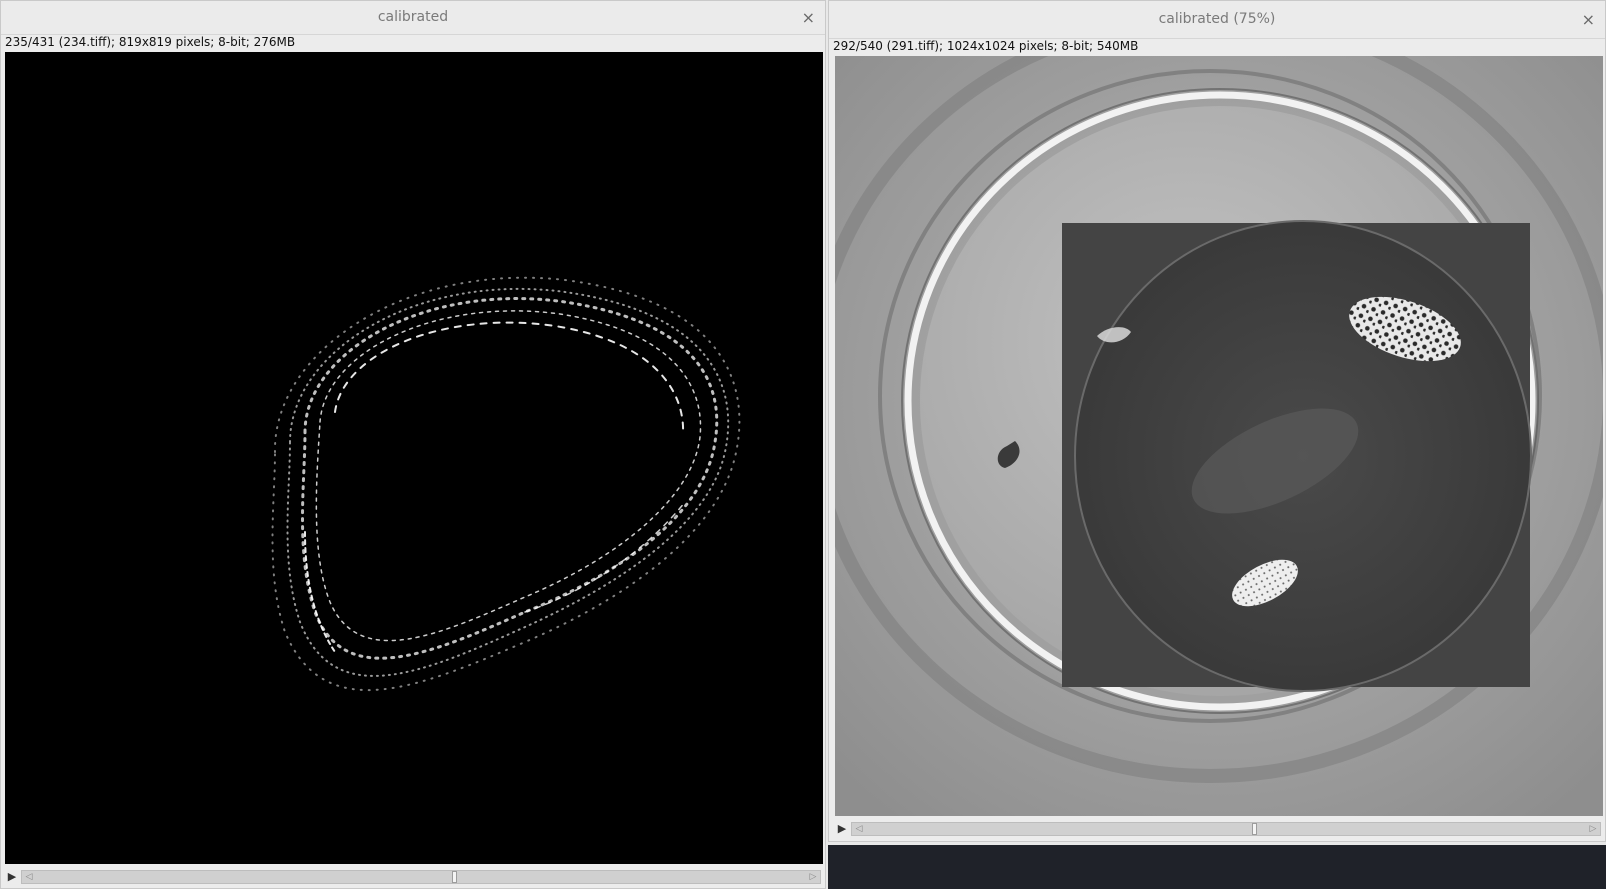 The height and width of the screenshot is (889, 1606). I want to click on window-title: calibrated (75%), so click(1217, 19).